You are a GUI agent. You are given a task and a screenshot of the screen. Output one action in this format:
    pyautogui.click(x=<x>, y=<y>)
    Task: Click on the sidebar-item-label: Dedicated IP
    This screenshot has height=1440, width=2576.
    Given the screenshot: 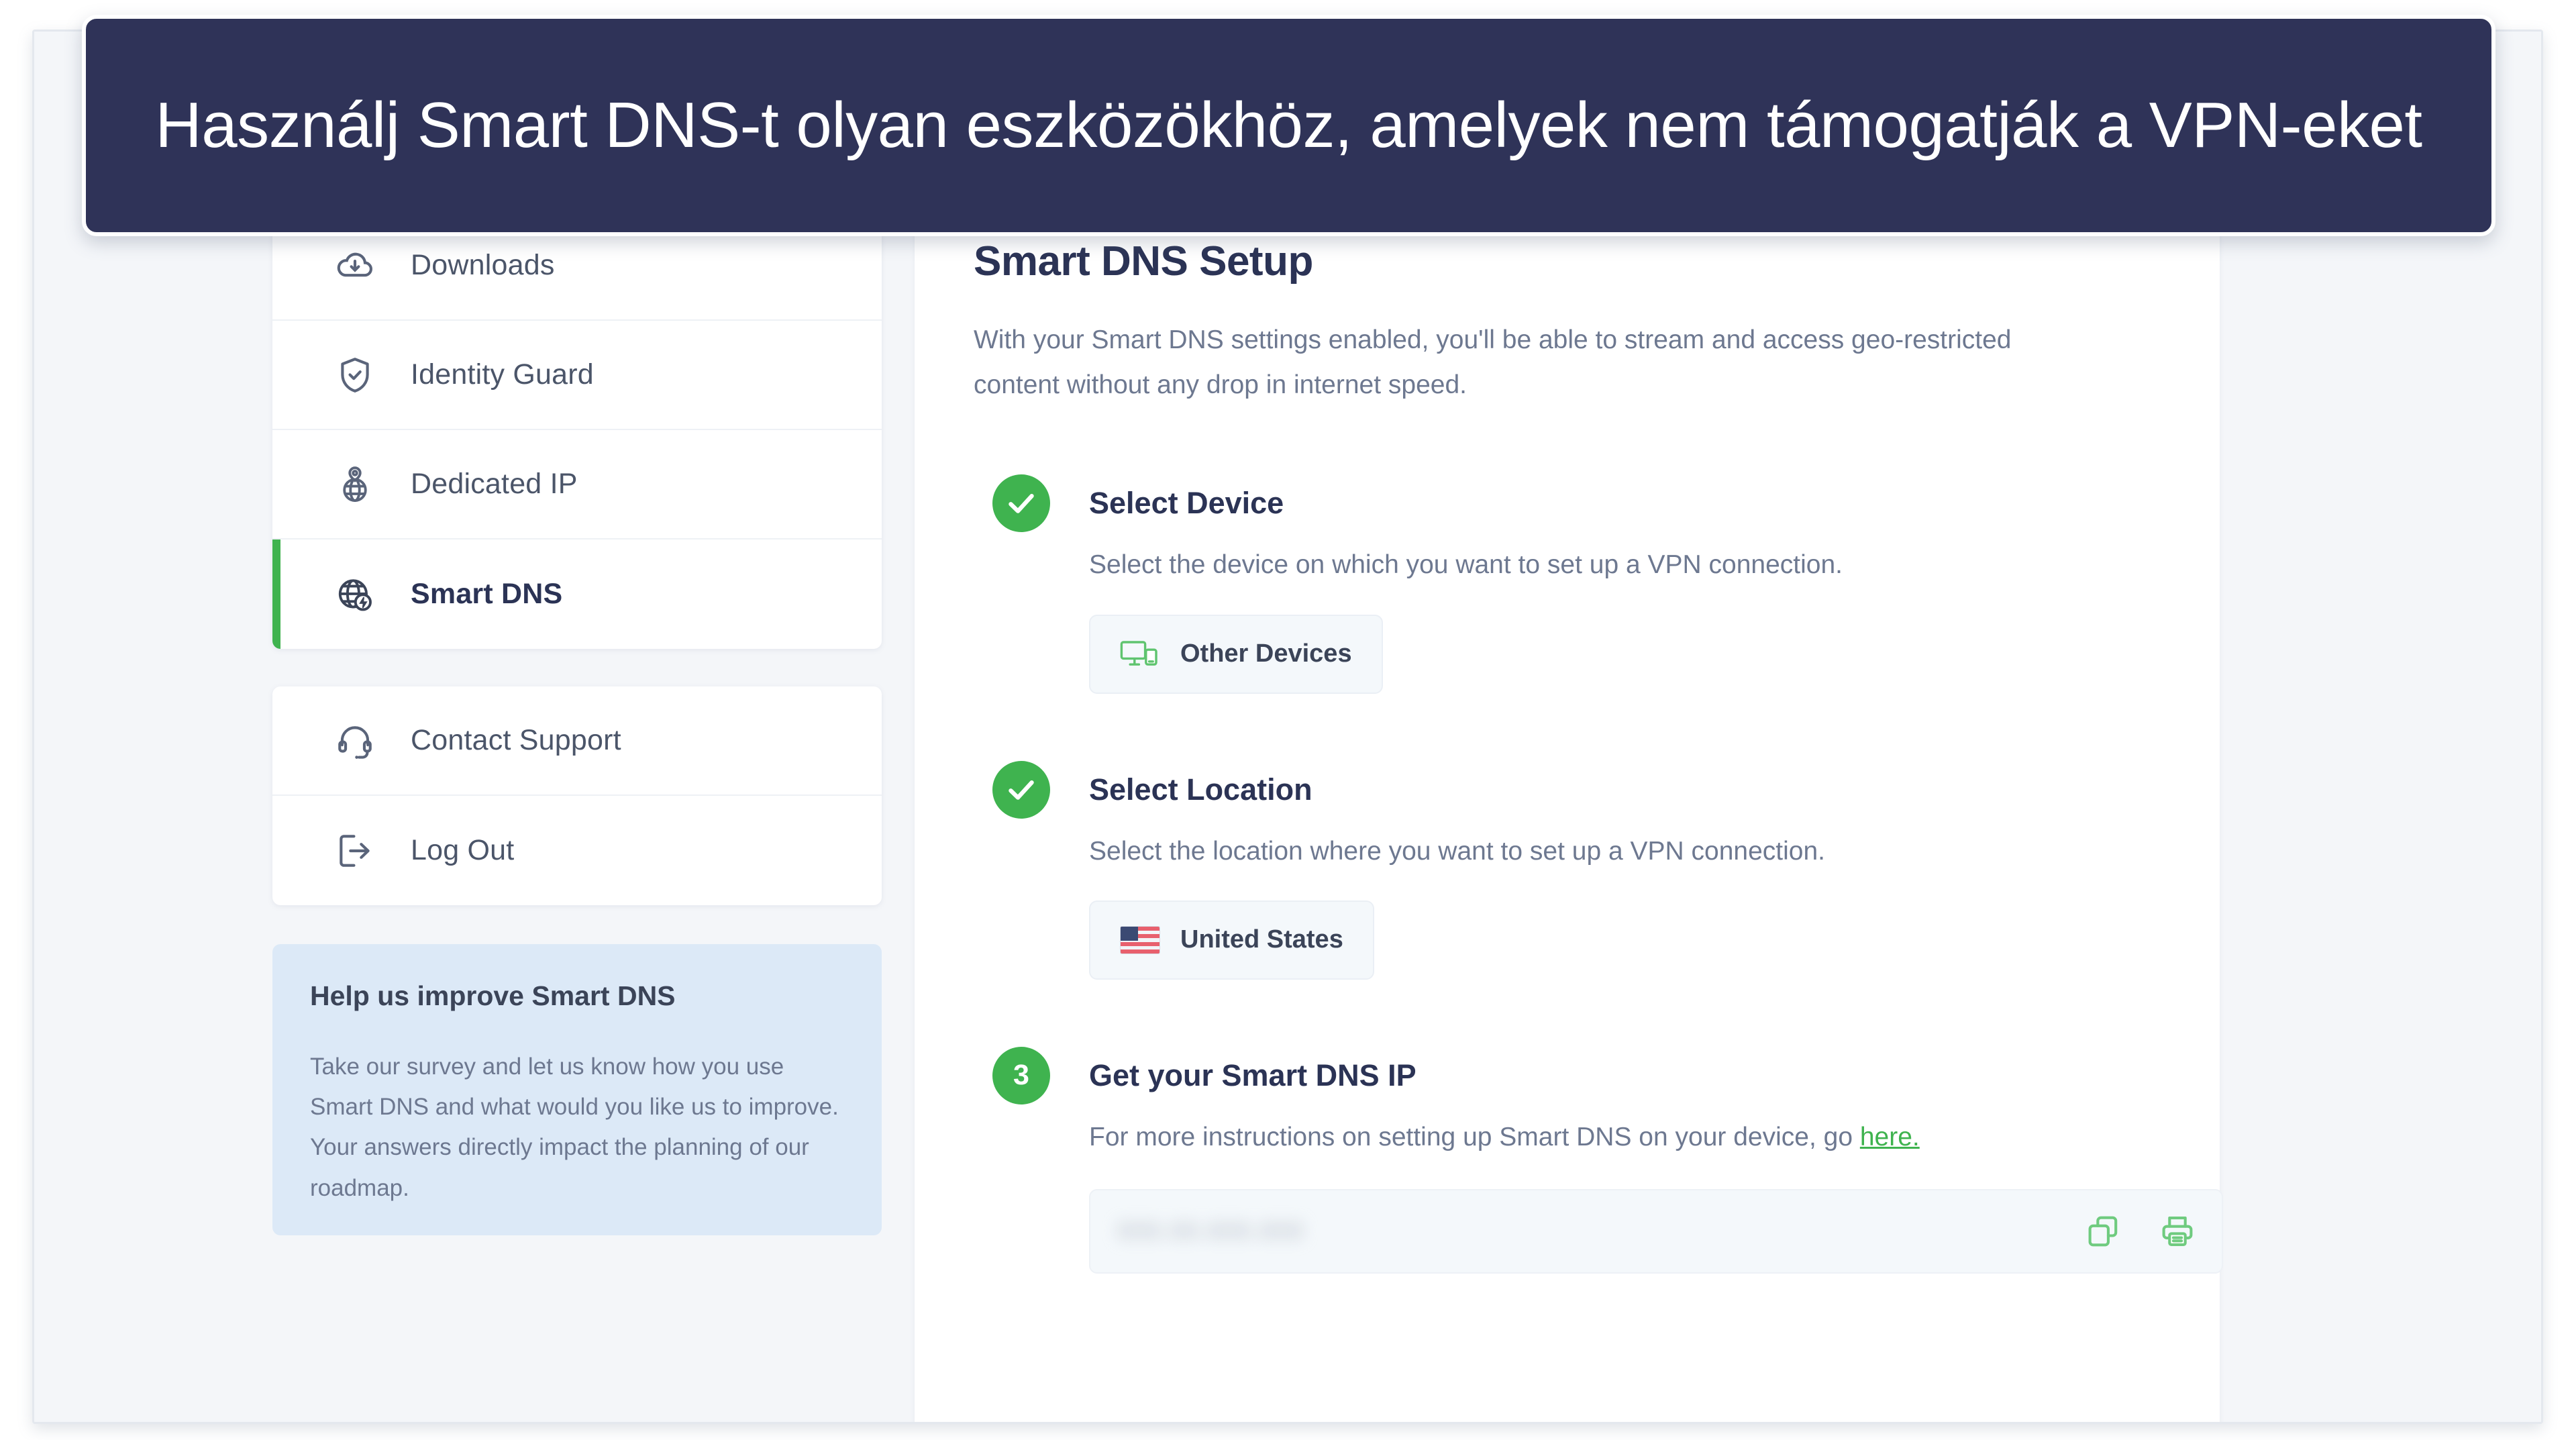 What is the action you would take?
    pyautogui.click(x=494, y=484)
    